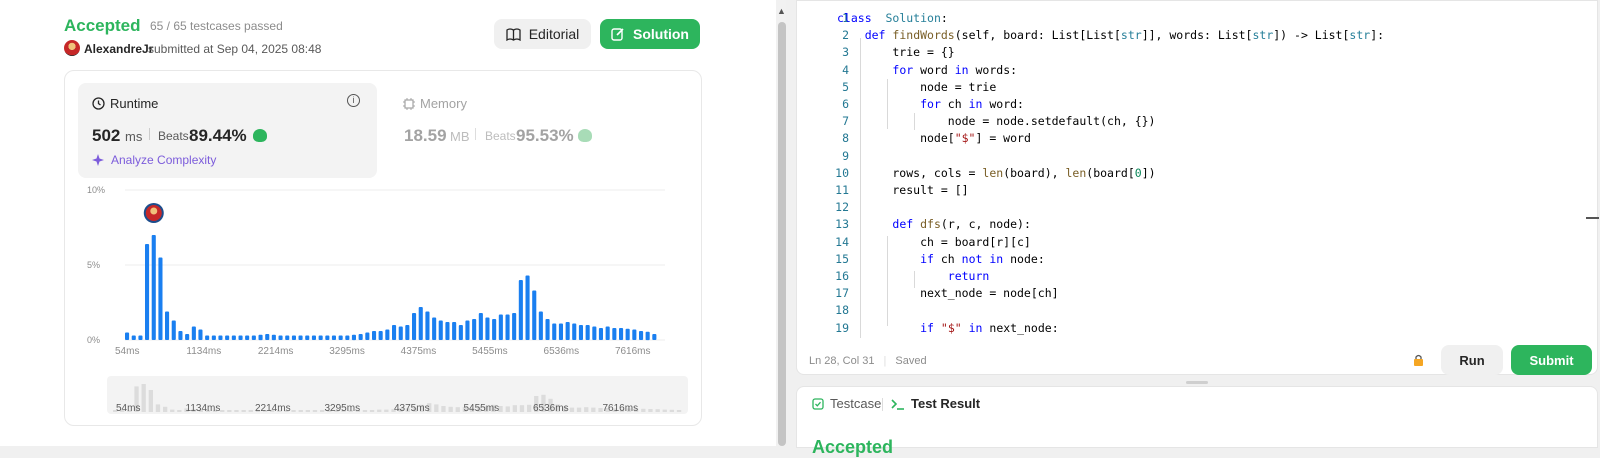  I want to click on editorial-button: Editorial, so click(542, 34).